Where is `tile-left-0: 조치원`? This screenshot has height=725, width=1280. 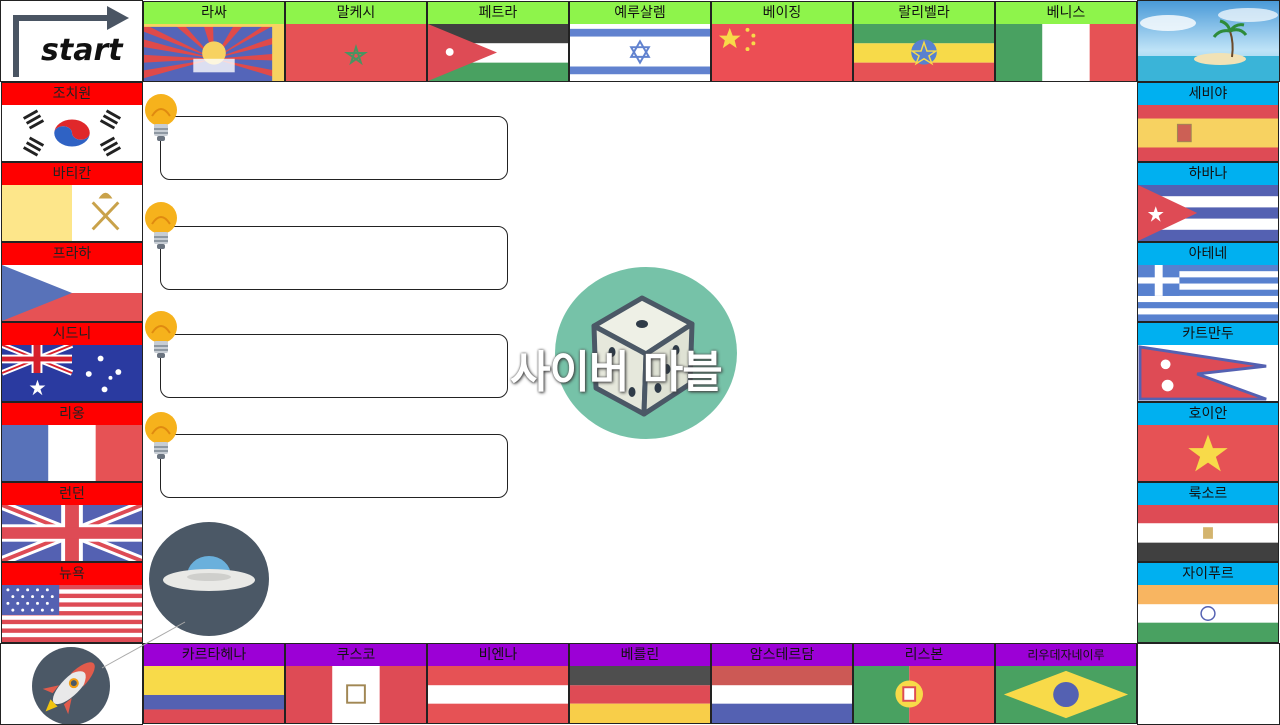
tile-left-0: 조치원 is located at coordinates (72, 122).